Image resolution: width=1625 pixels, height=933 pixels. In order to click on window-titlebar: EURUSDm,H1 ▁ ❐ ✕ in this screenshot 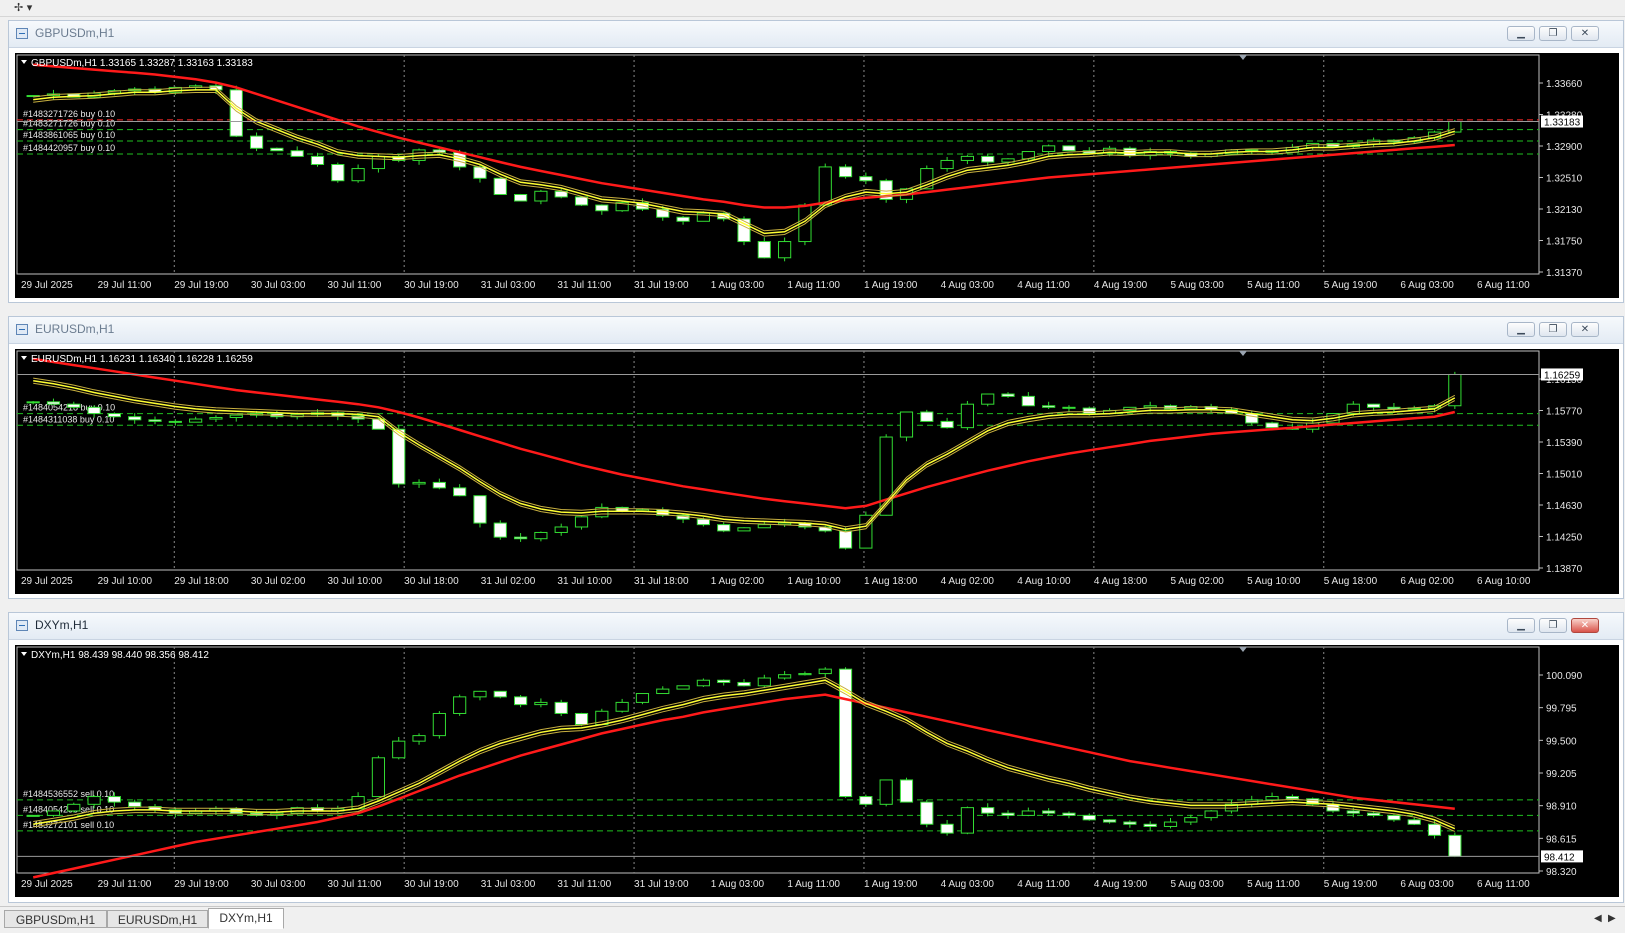, I will do `click(816, 330)`.